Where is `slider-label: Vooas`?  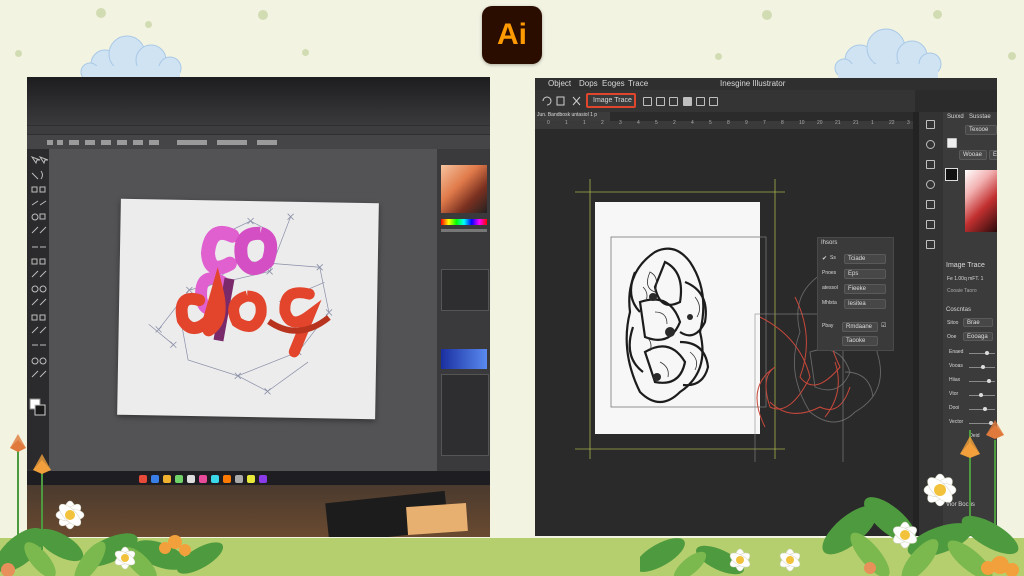 slider-label: Vooas is located at coordinates (956, 366).